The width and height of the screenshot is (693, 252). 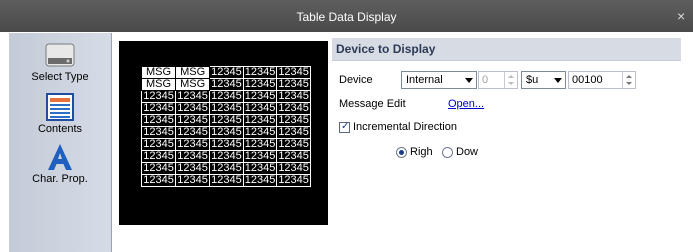 I want to click on incremental-direction-checkbox: ✓, so click(x=344, y=127).